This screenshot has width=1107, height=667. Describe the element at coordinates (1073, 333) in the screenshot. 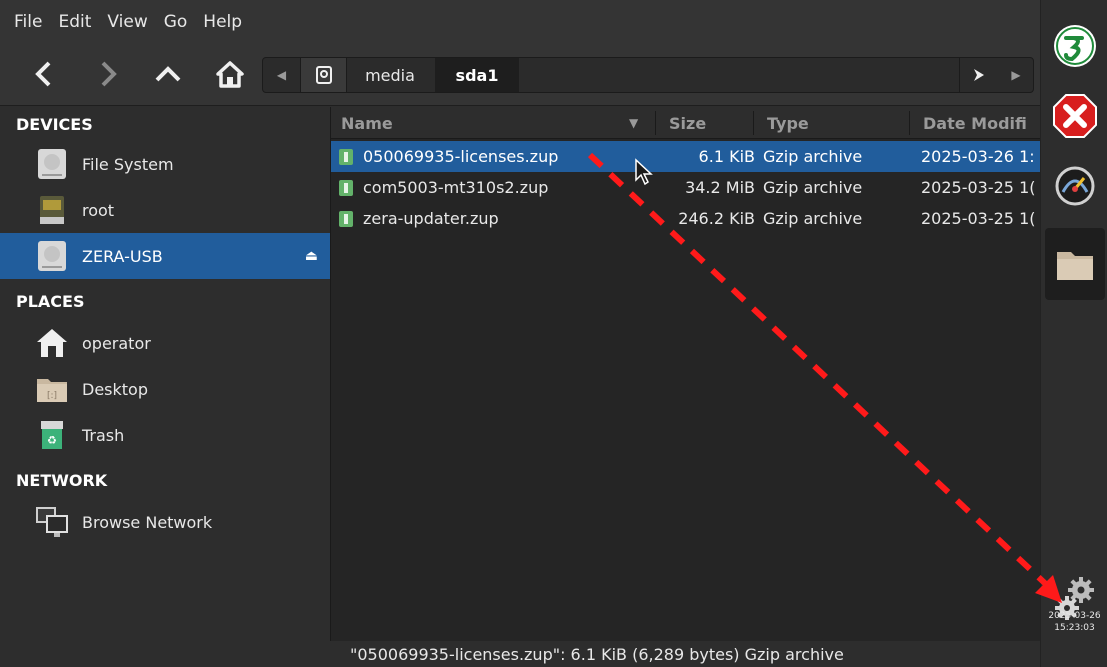

I see `right-dock: 2025-03-26 15:23:03` at that location.